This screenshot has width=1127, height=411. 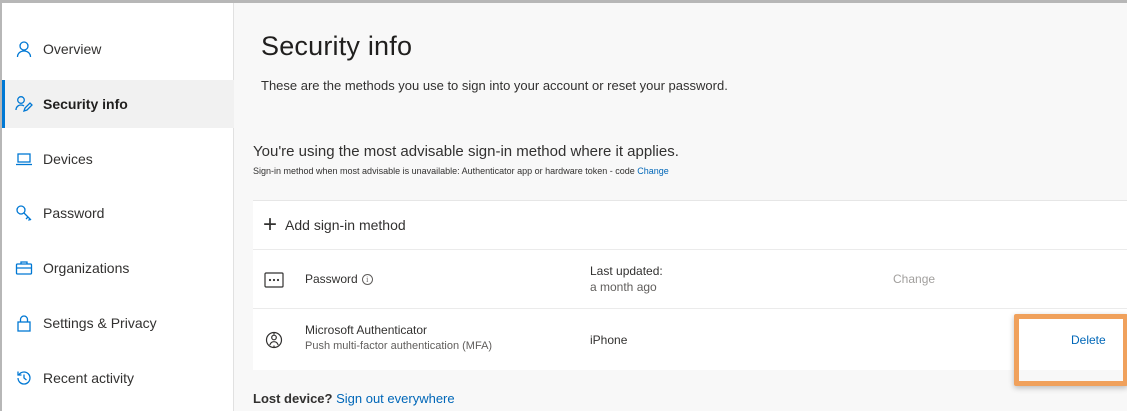 What do you see at coordinates (623, 287) in the screenshot?
I see `method-detail-value: a month ago` at bounding box center [623, 287].